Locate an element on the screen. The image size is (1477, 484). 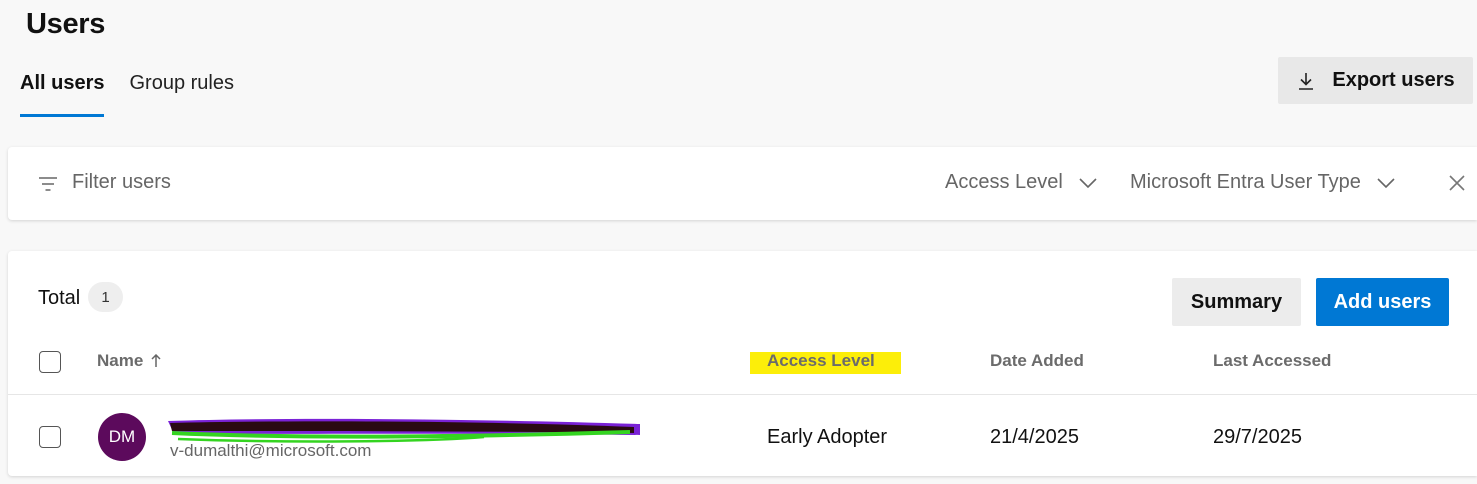
export-users-button: Export users is located at coordinates (1375, 80).